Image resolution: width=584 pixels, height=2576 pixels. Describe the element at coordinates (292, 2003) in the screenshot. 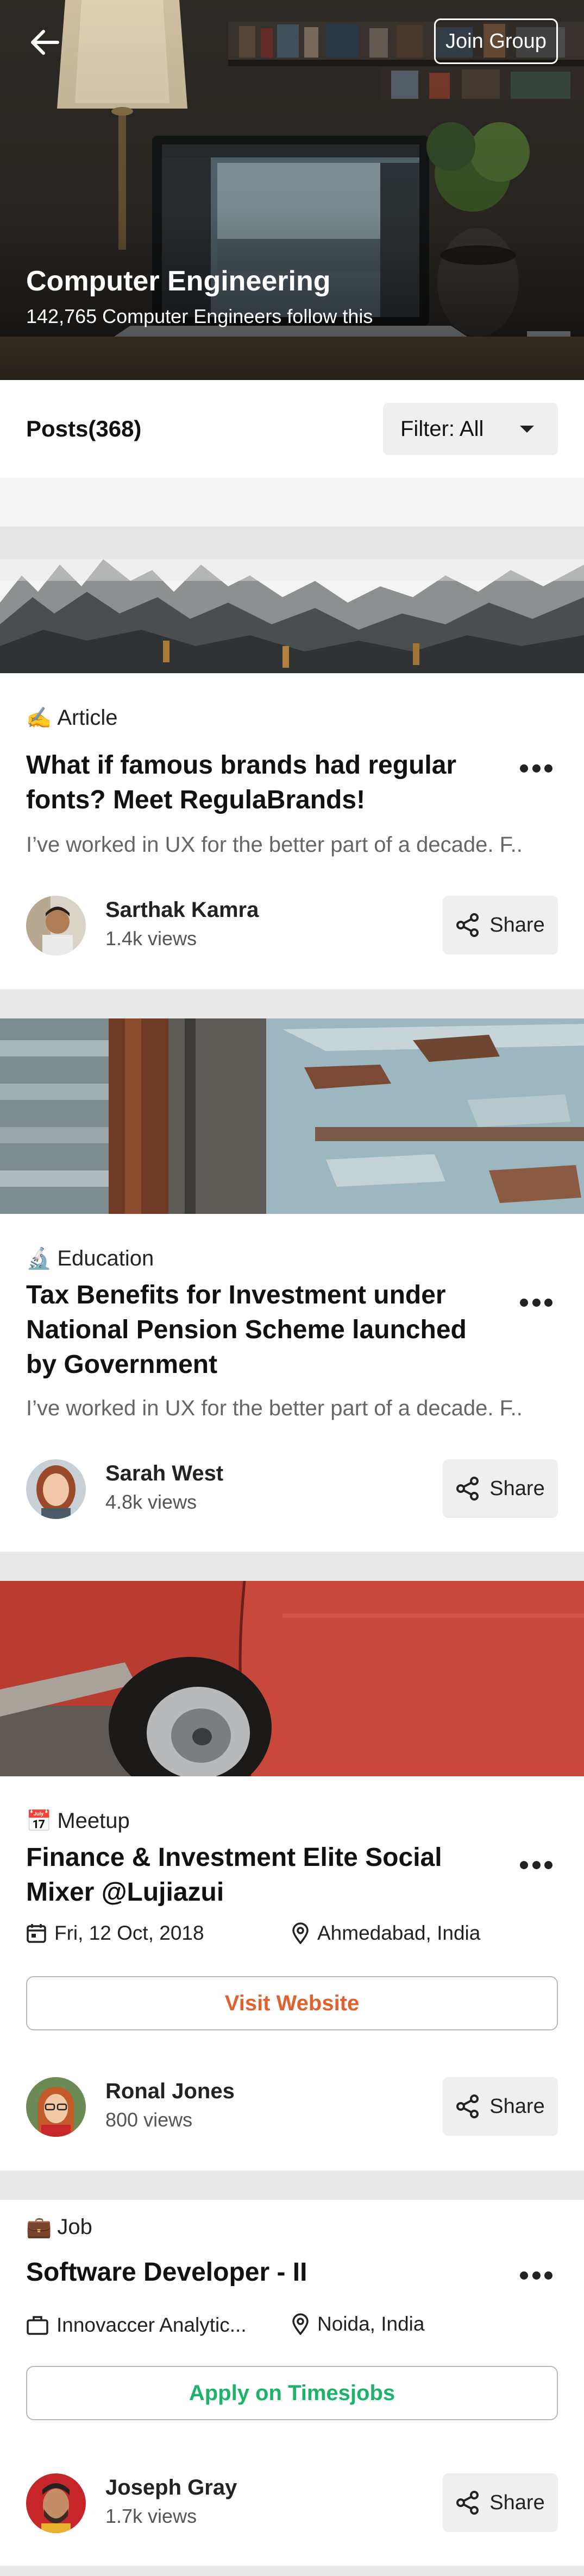

I see `visit-website-button: Visit Website` at that location.